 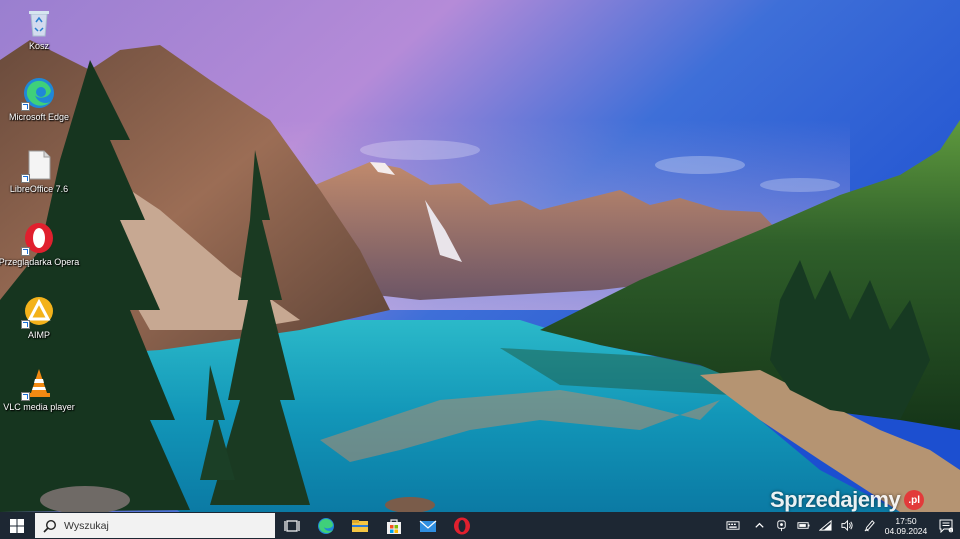 I want to click on taskbar-clock: 17:50 04.09.2024, so click(x=906, y=526).